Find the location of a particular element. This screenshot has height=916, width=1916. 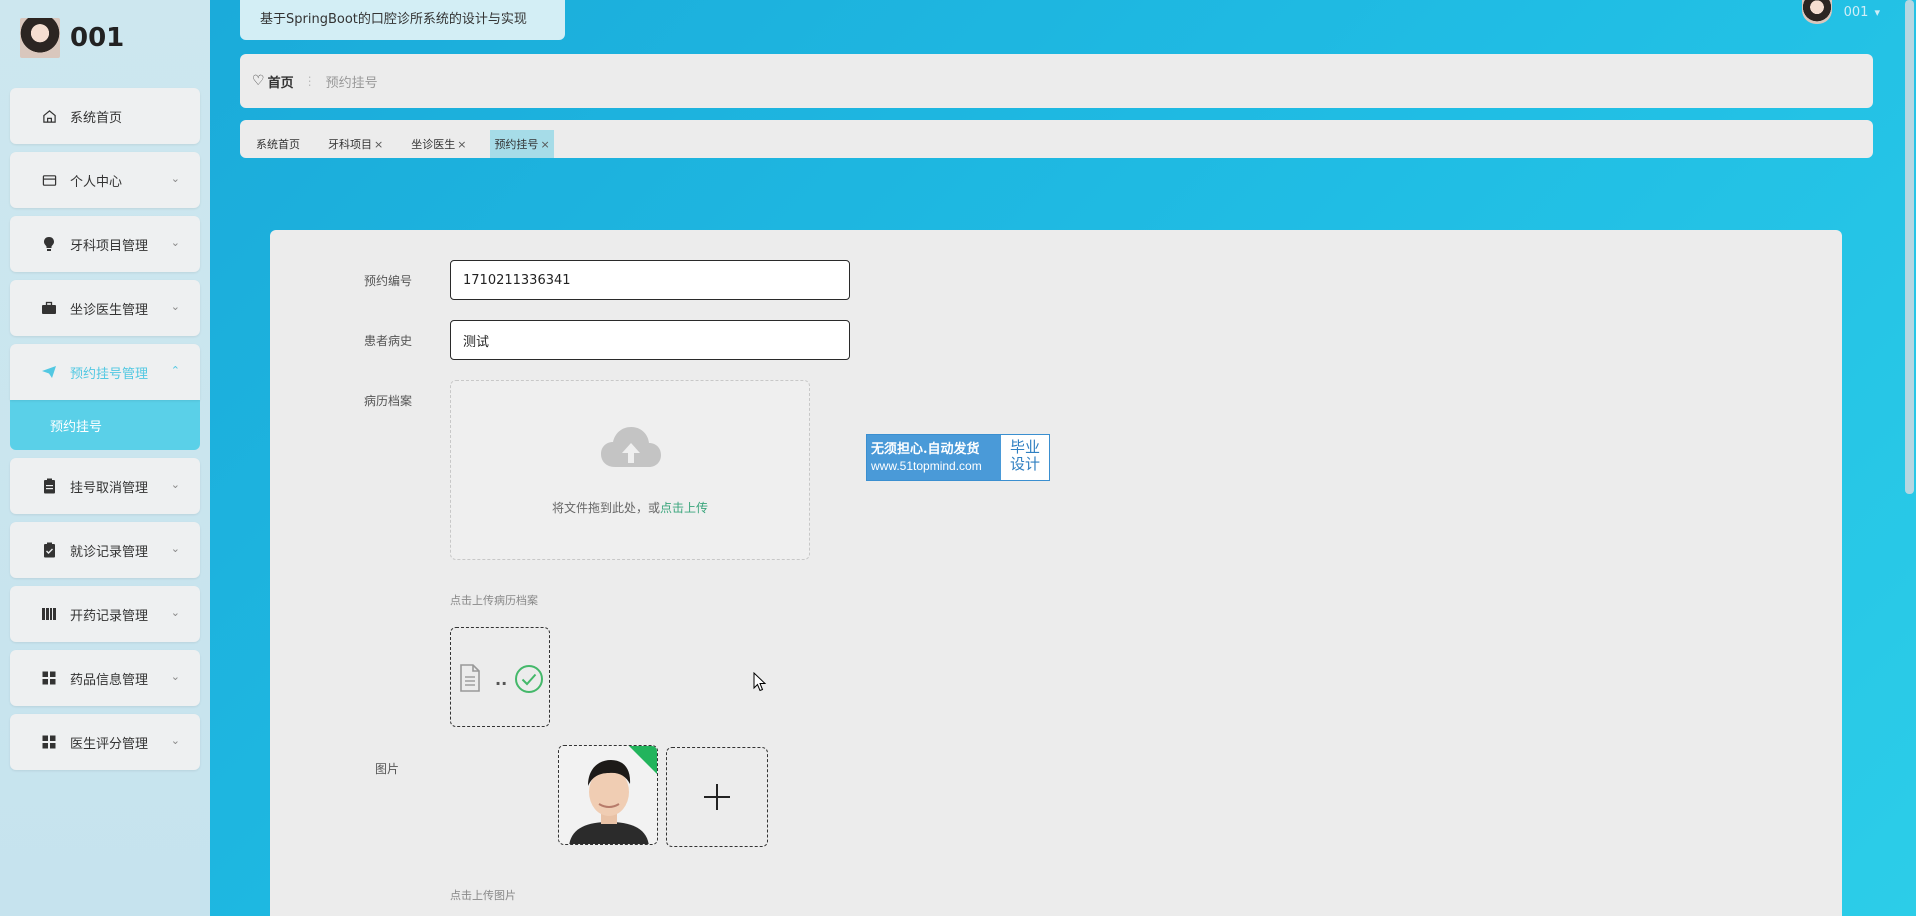

send-icon is located at coordinates (49, 372).